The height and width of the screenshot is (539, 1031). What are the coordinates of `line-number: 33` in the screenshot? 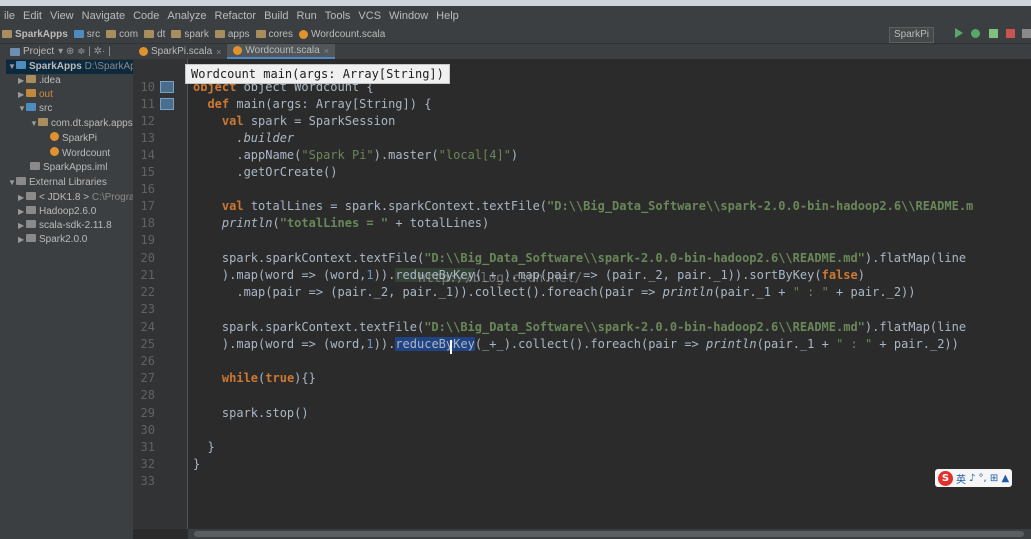 It's located at (147, 481).